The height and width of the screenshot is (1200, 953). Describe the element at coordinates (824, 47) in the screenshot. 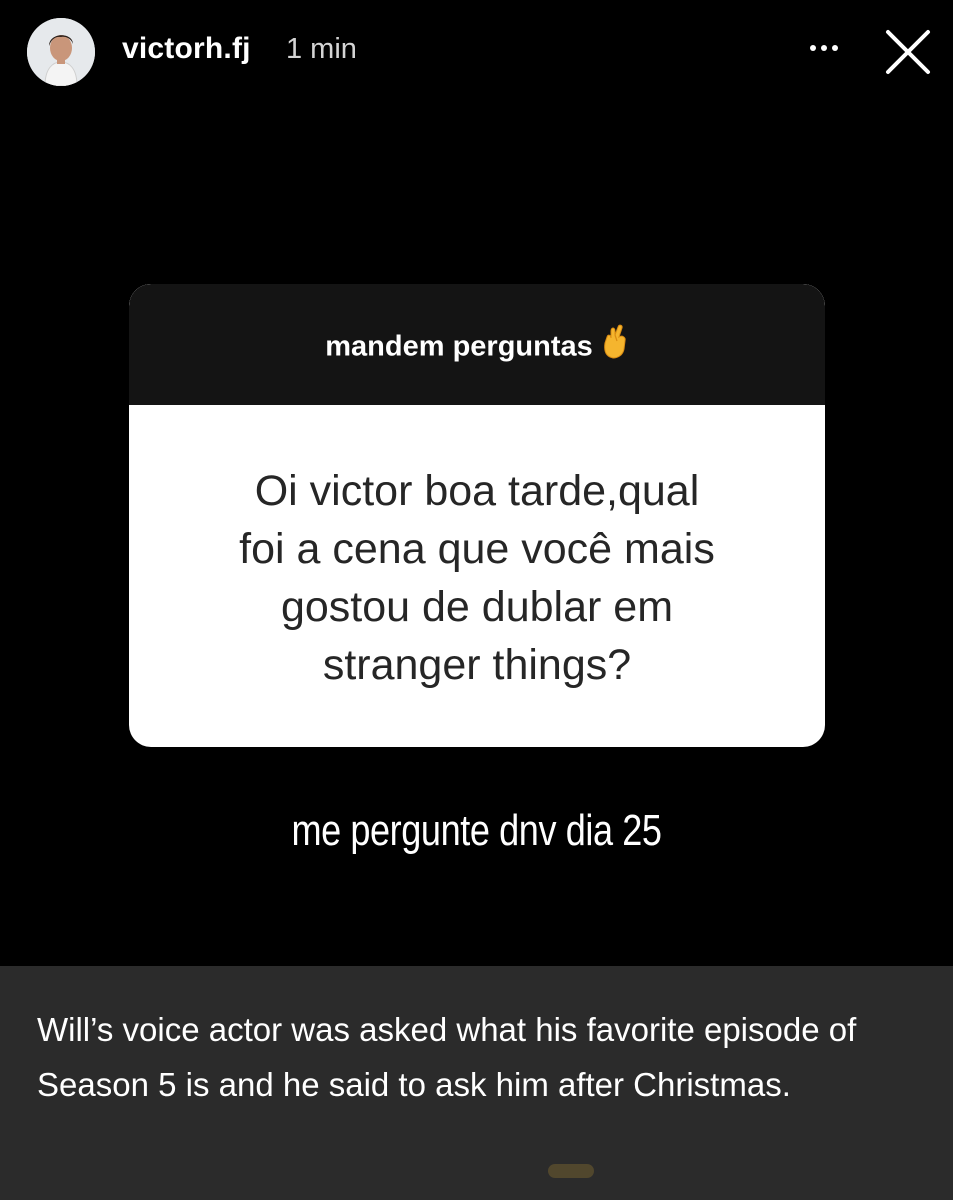

I see `more-dots-icon` at that location.